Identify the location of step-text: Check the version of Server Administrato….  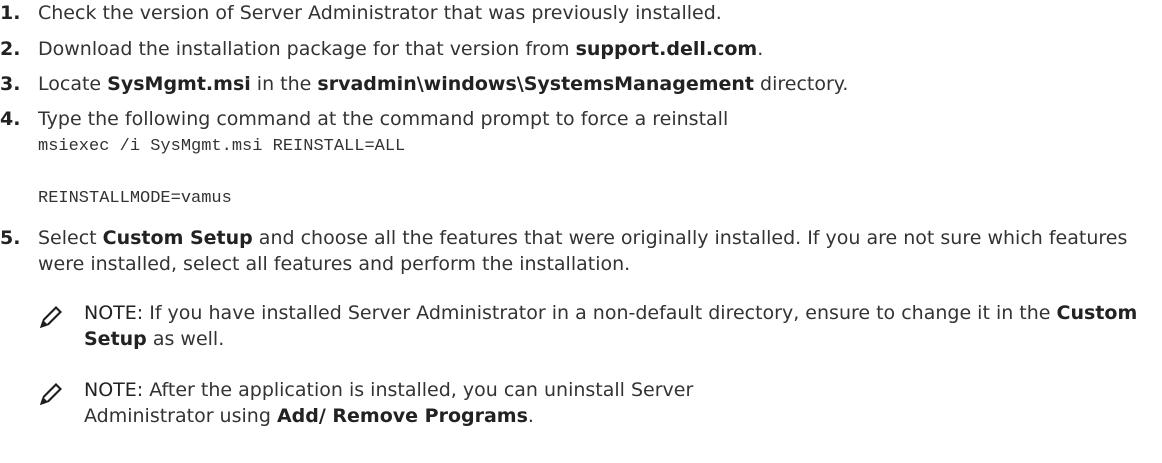
(380, 13).